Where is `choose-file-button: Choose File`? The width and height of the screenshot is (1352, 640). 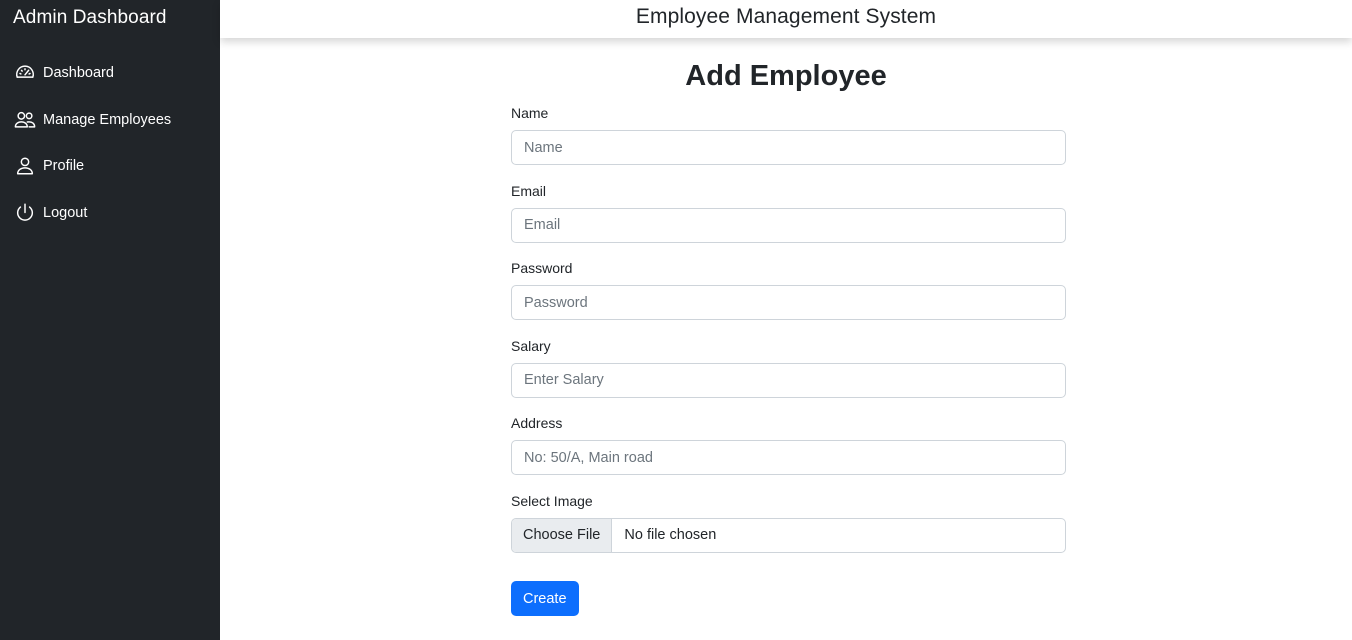
choose-file-button: Choose File is located at coordinates (562, 535).